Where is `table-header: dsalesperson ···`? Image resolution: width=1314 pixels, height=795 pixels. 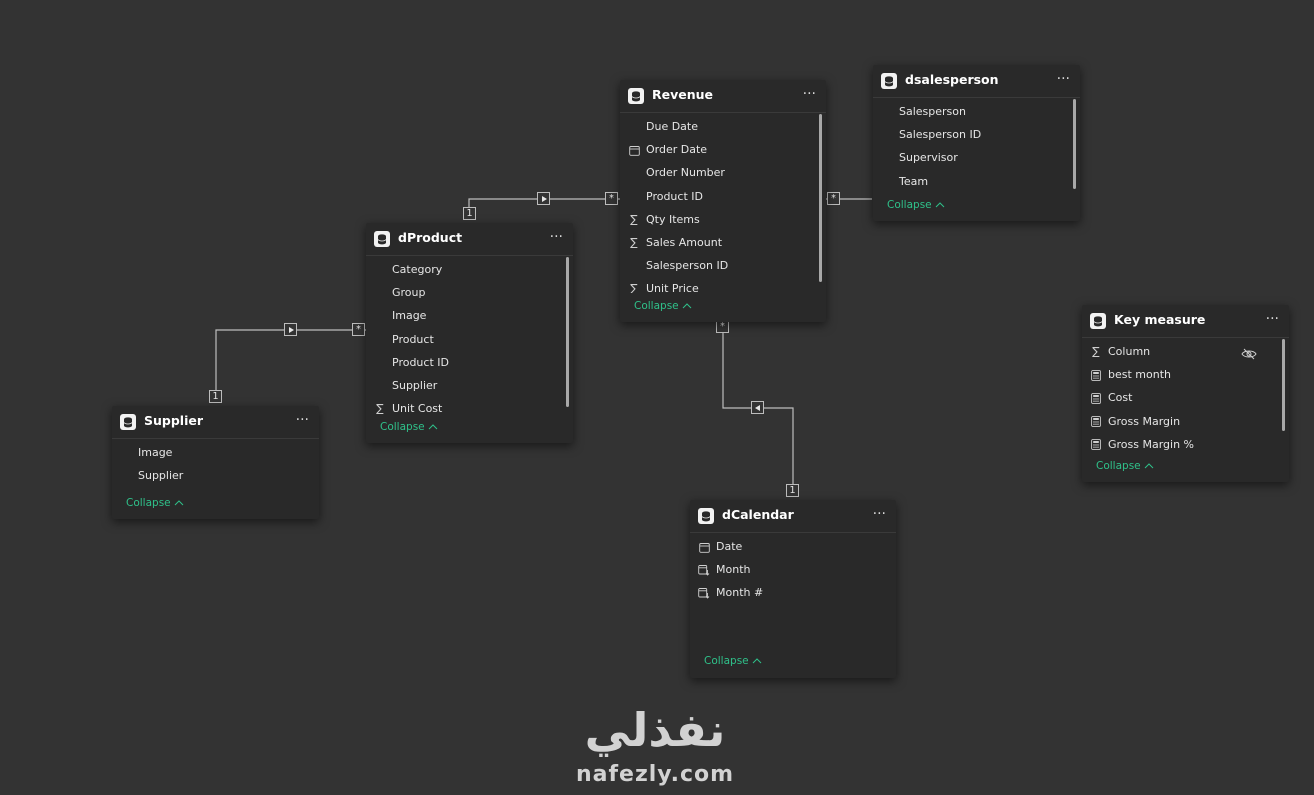
table-header: dsalesperson ··· is located at coordinates (976, 81).